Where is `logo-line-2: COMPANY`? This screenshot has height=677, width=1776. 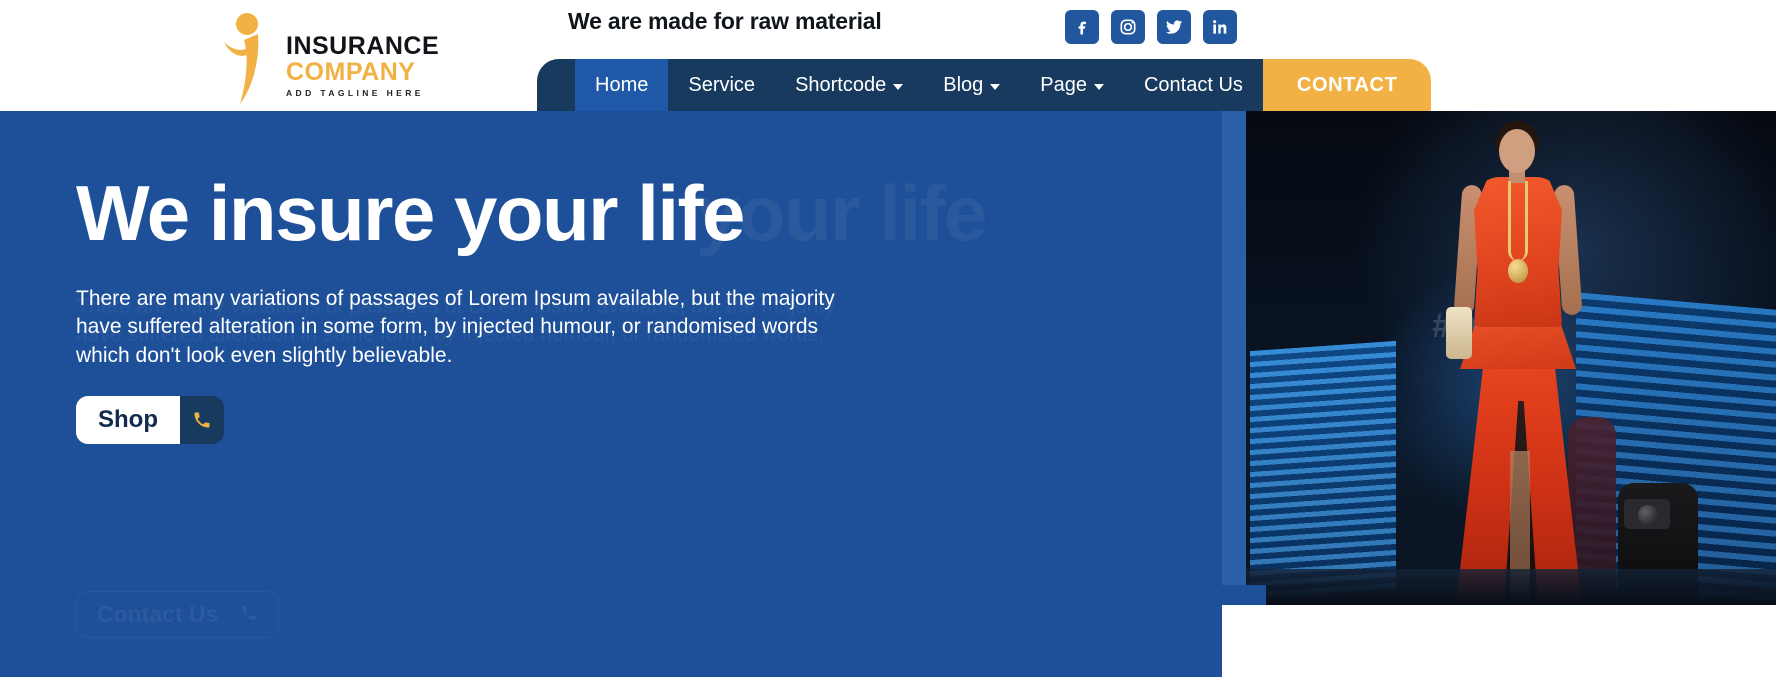
logo-line-2: COMPANY is located at coordinates (351, 71).